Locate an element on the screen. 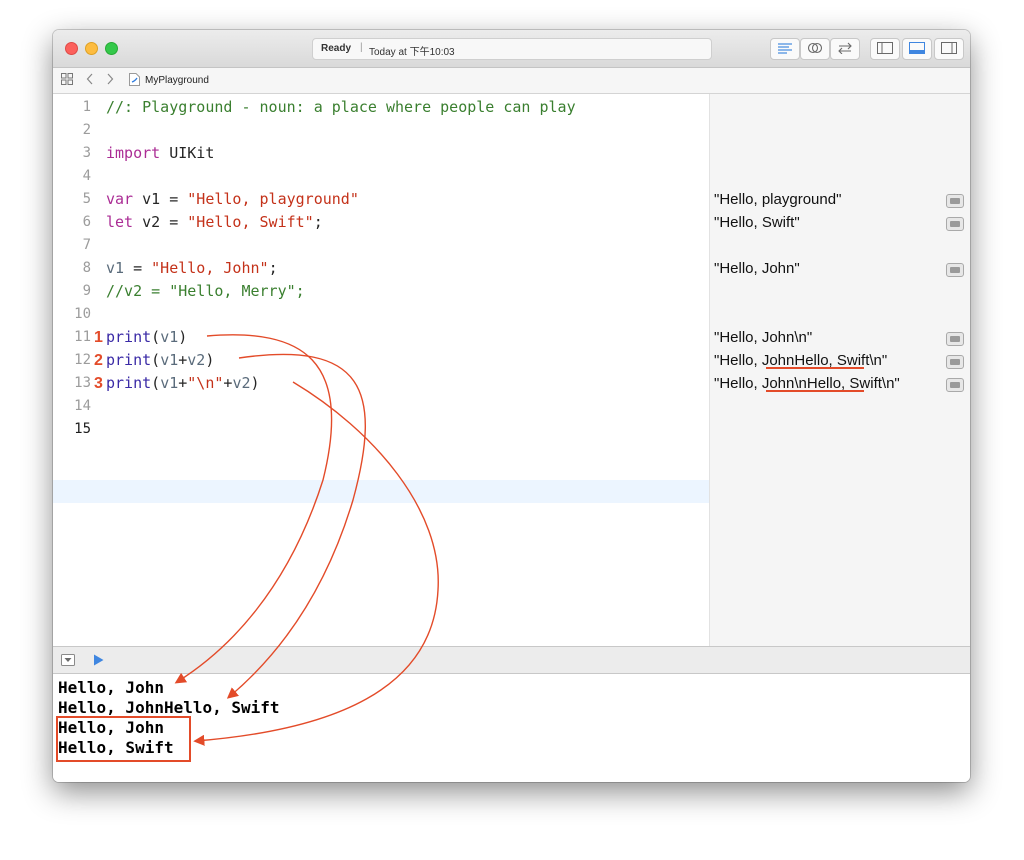 The height and width of the screenshot is (860, 1024). annotation-arrows is located at coordinates (306, 540).